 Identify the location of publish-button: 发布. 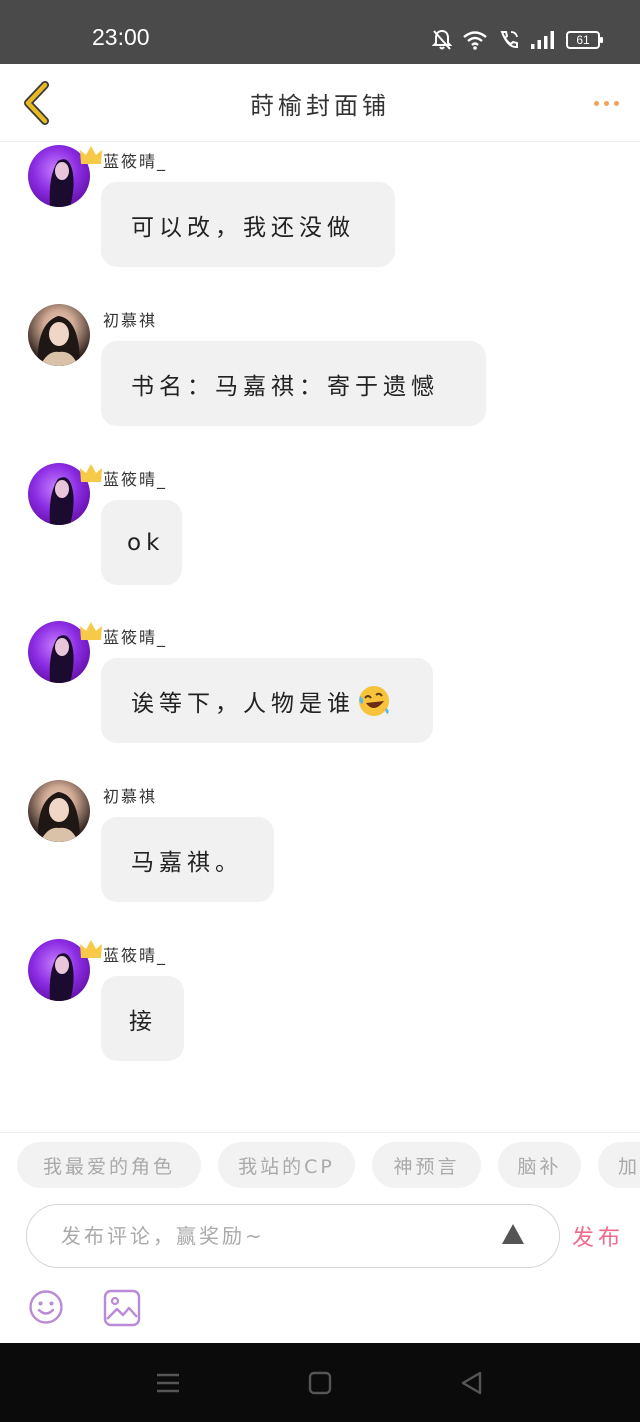
(598, 1236).